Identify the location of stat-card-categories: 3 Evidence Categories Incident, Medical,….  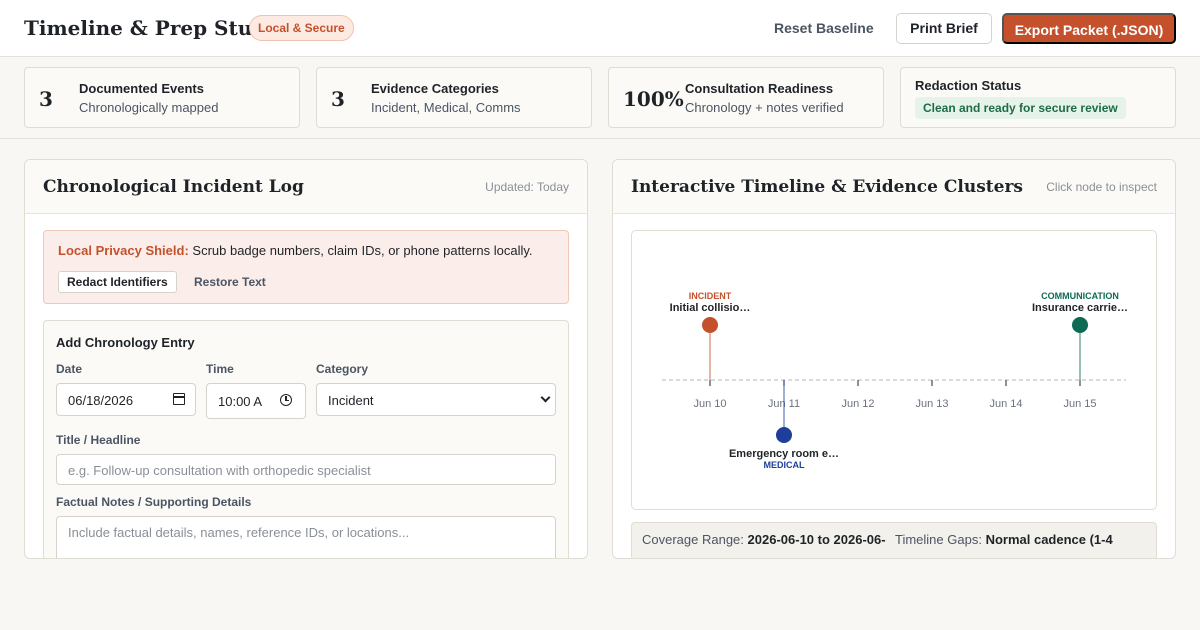
(454, 97).